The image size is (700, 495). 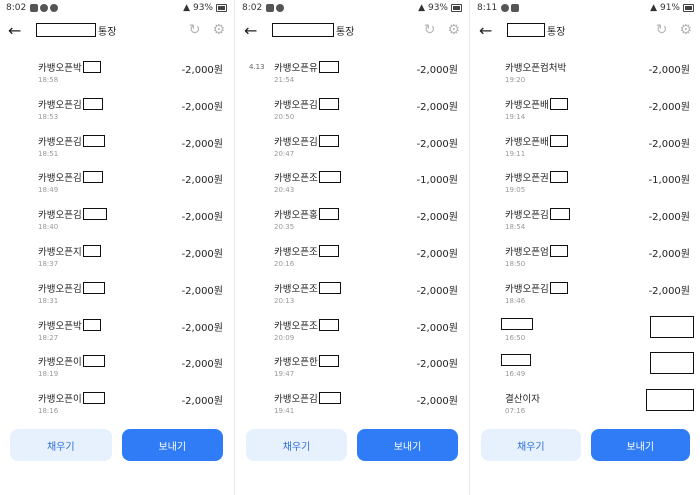 I want to click on transaction-row: 카뱅오픈김 20:47 -2,000원, so click(x=352, y=152).